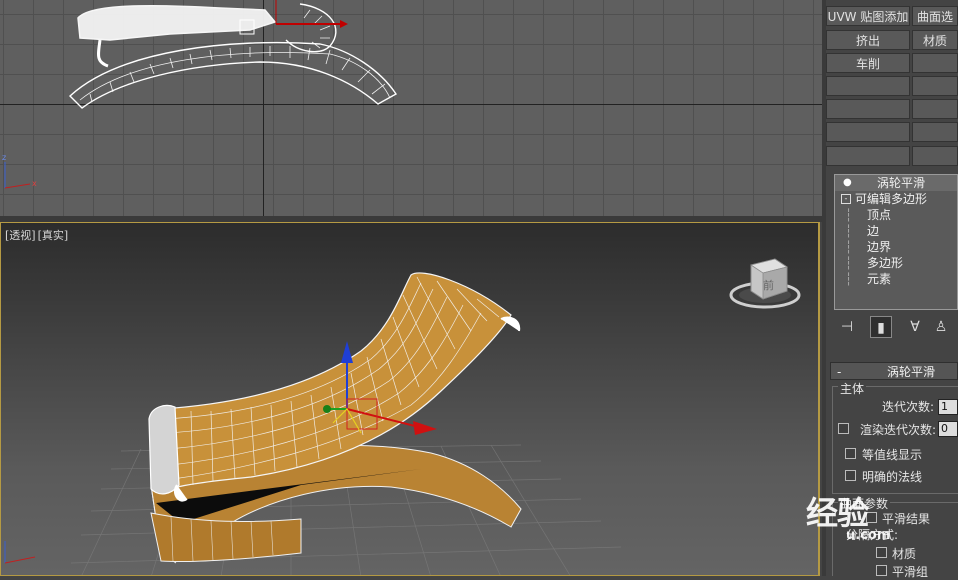  What do you see at coordinates (901, 183) in the screenshot?
I see `stack-item-label: 涡轮平滑` at bounding box center [901, 183].